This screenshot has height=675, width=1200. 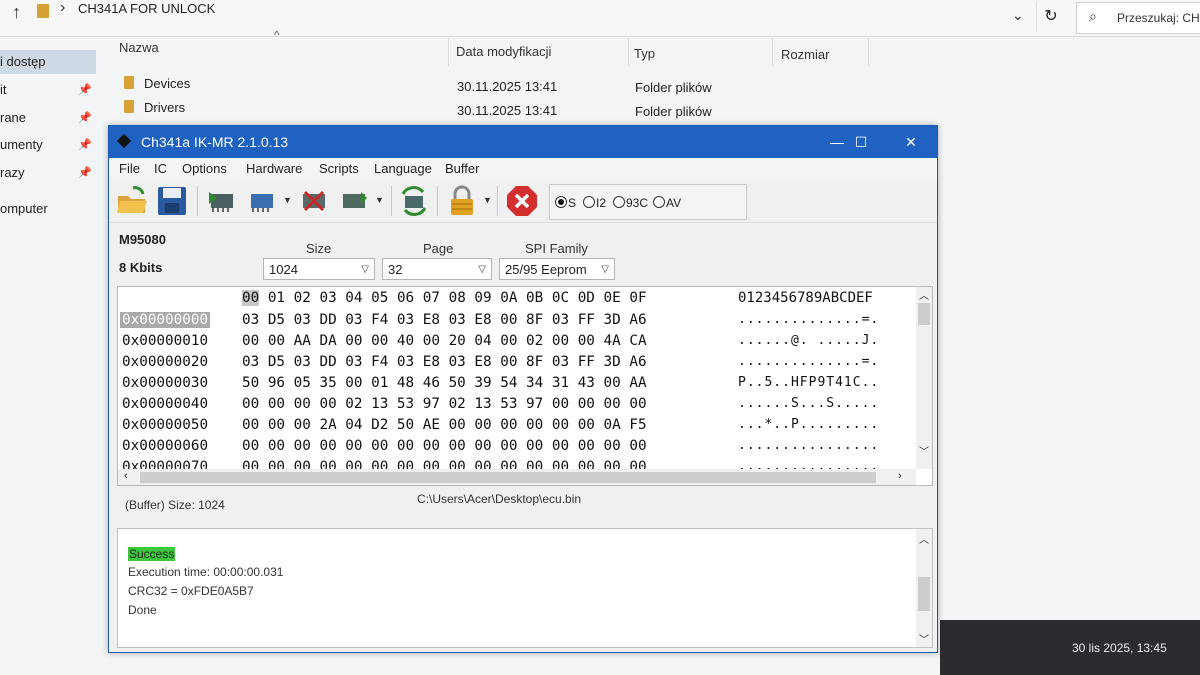 I want to click on menu-language: Language, so click(x=403, y=168).